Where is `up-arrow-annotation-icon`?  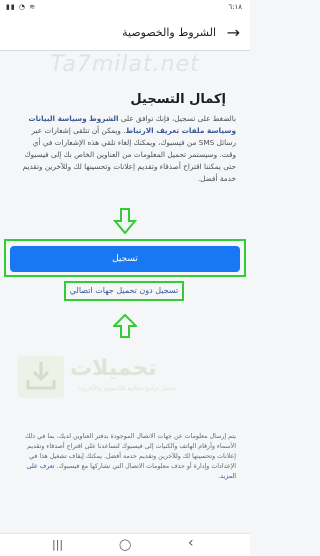
up-arrow-annotation-icon is located at coordinates (125, 326).